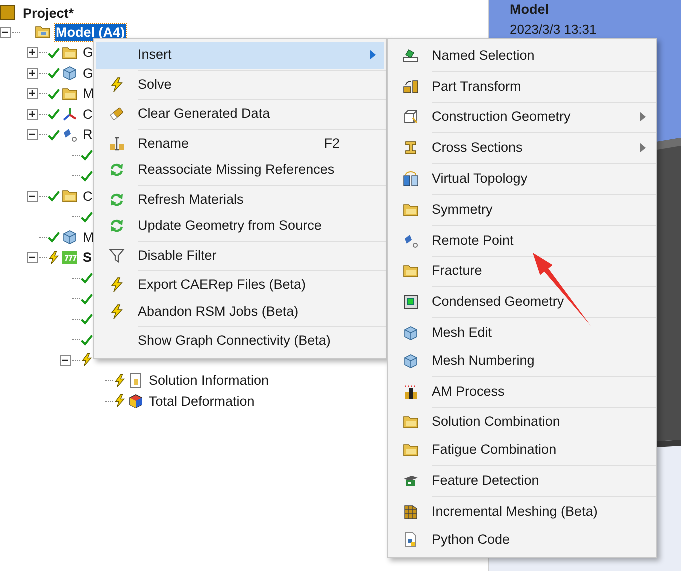 This screenshot has height=571, width=681. Describe the element at coordinates (117, 144) in the screenshot. I see `text-cursor-icon` at that location.